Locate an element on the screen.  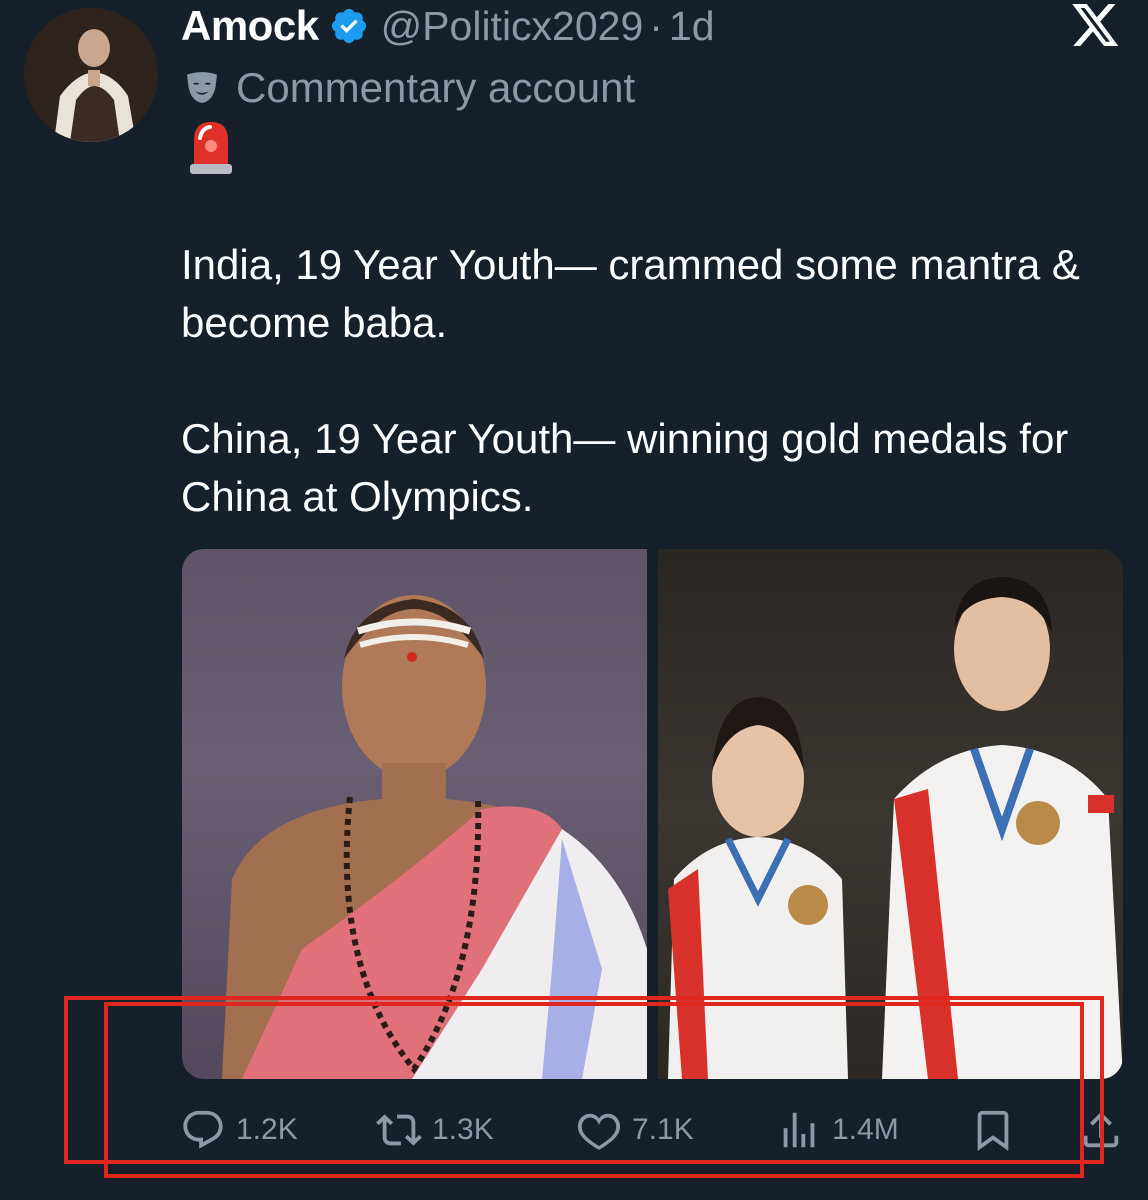
account-label: Commentary account is located at coordinates (408, 88).